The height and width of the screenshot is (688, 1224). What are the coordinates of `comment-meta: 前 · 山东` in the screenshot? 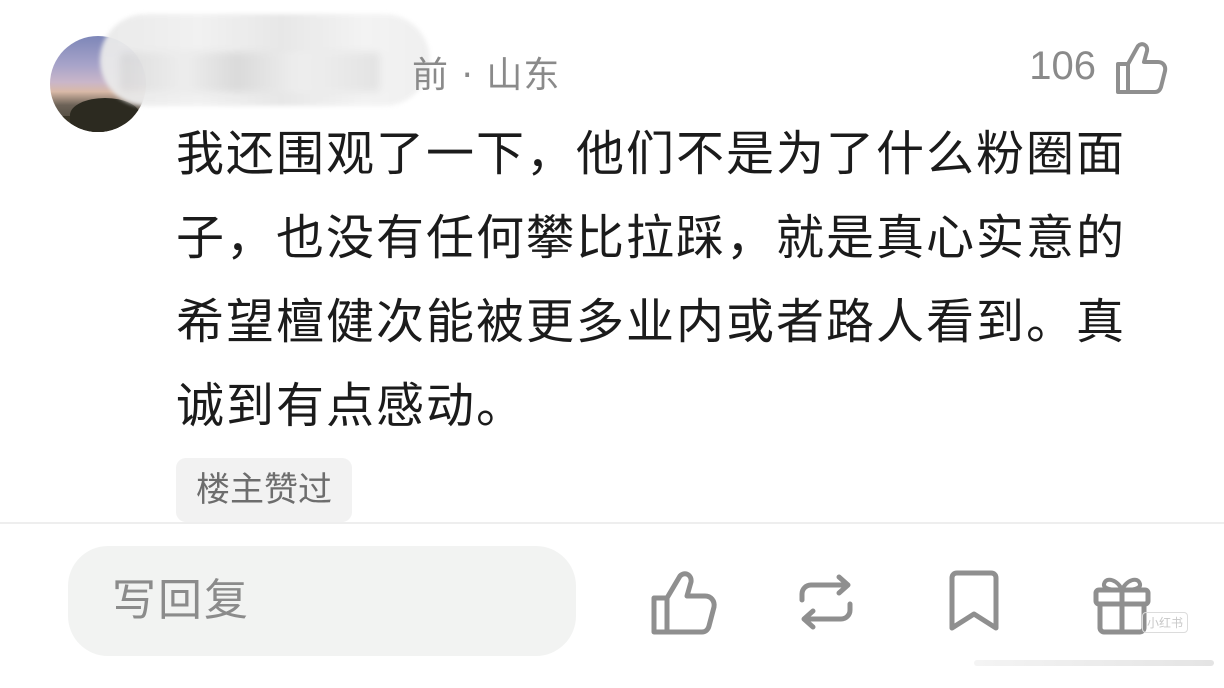 It's located at (486, 75).